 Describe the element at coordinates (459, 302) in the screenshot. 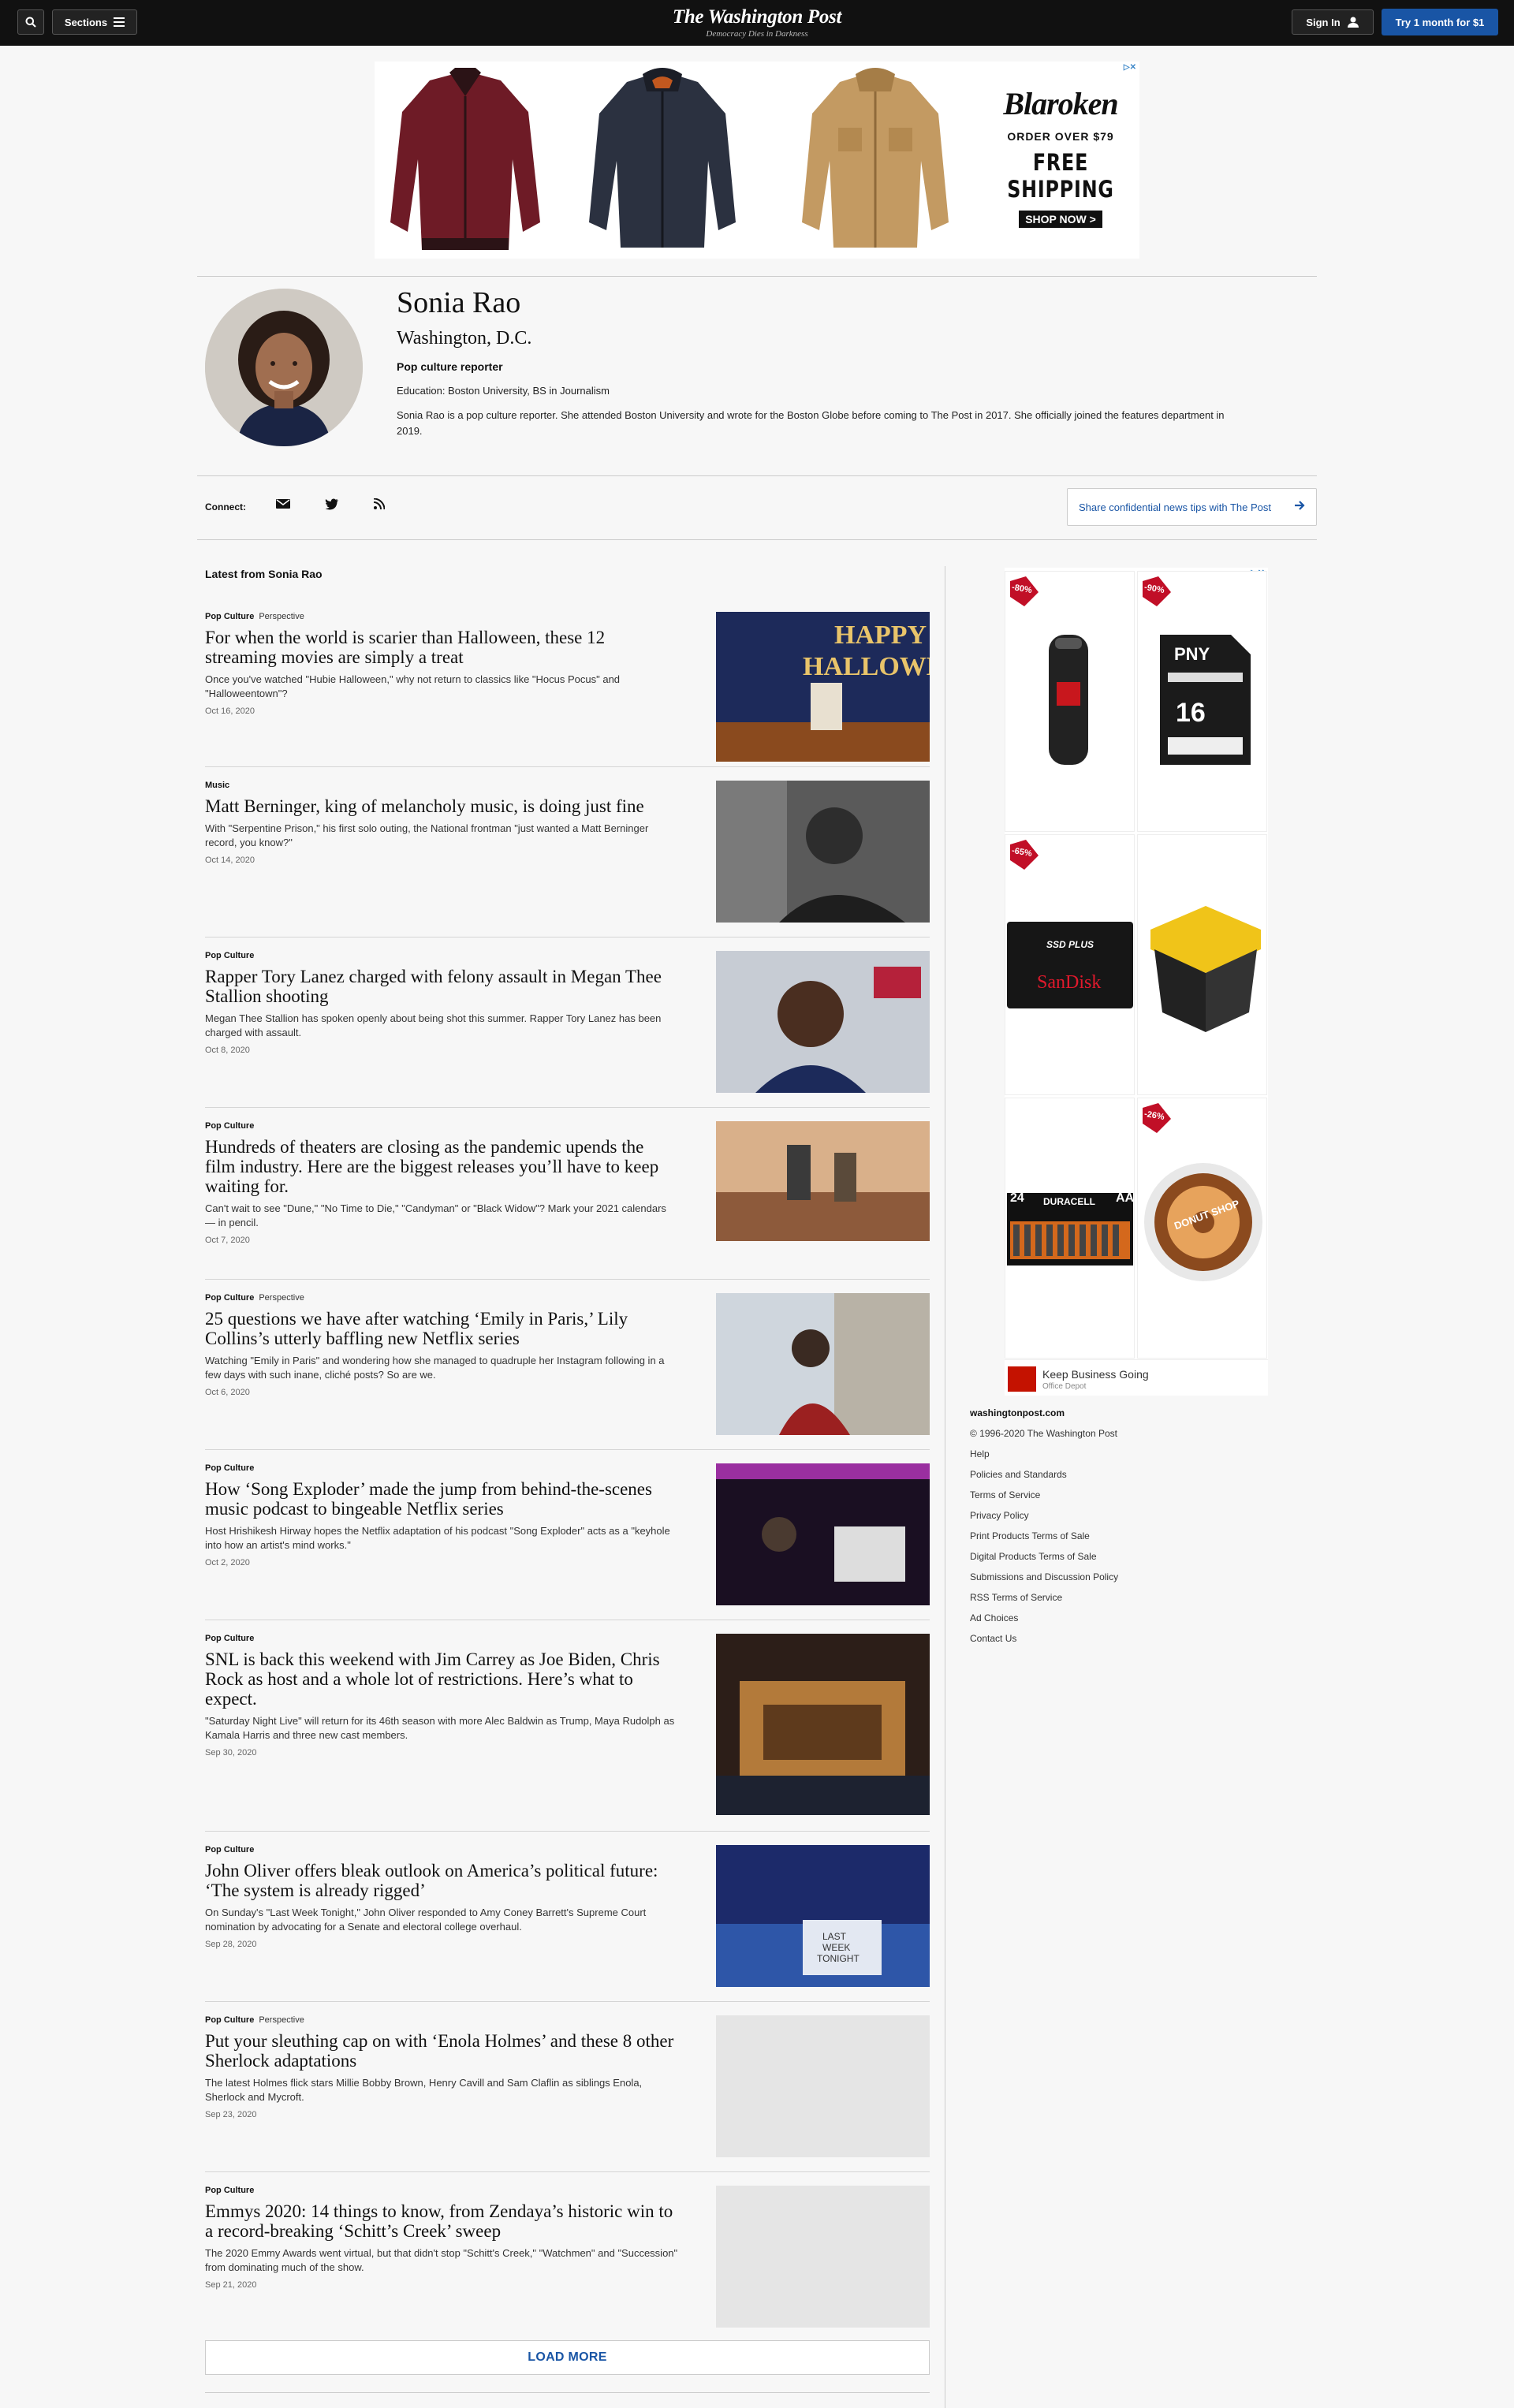

I see `author-name: Sonia Rao` at that location.